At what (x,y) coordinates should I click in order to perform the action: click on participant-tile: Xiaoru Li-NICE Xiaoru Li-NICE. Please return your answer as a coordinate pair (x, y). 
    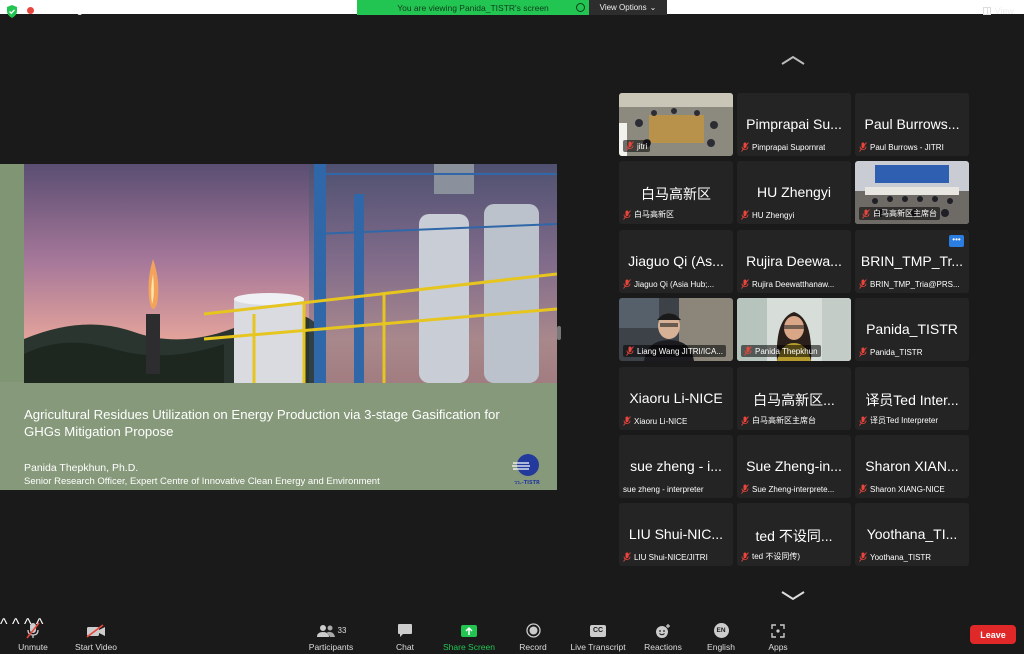
    Looking at the image, I should click on (676, 398).